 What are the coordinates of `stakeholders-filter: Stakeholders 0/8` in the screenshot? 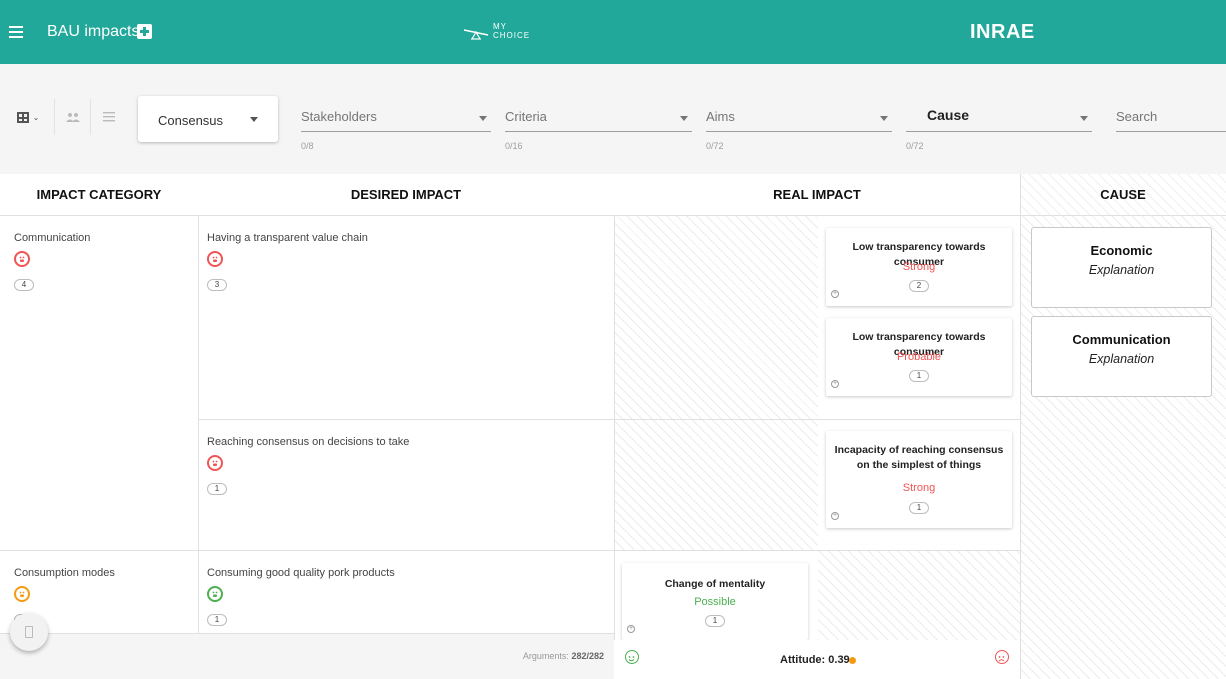 It's located at (396, 129).